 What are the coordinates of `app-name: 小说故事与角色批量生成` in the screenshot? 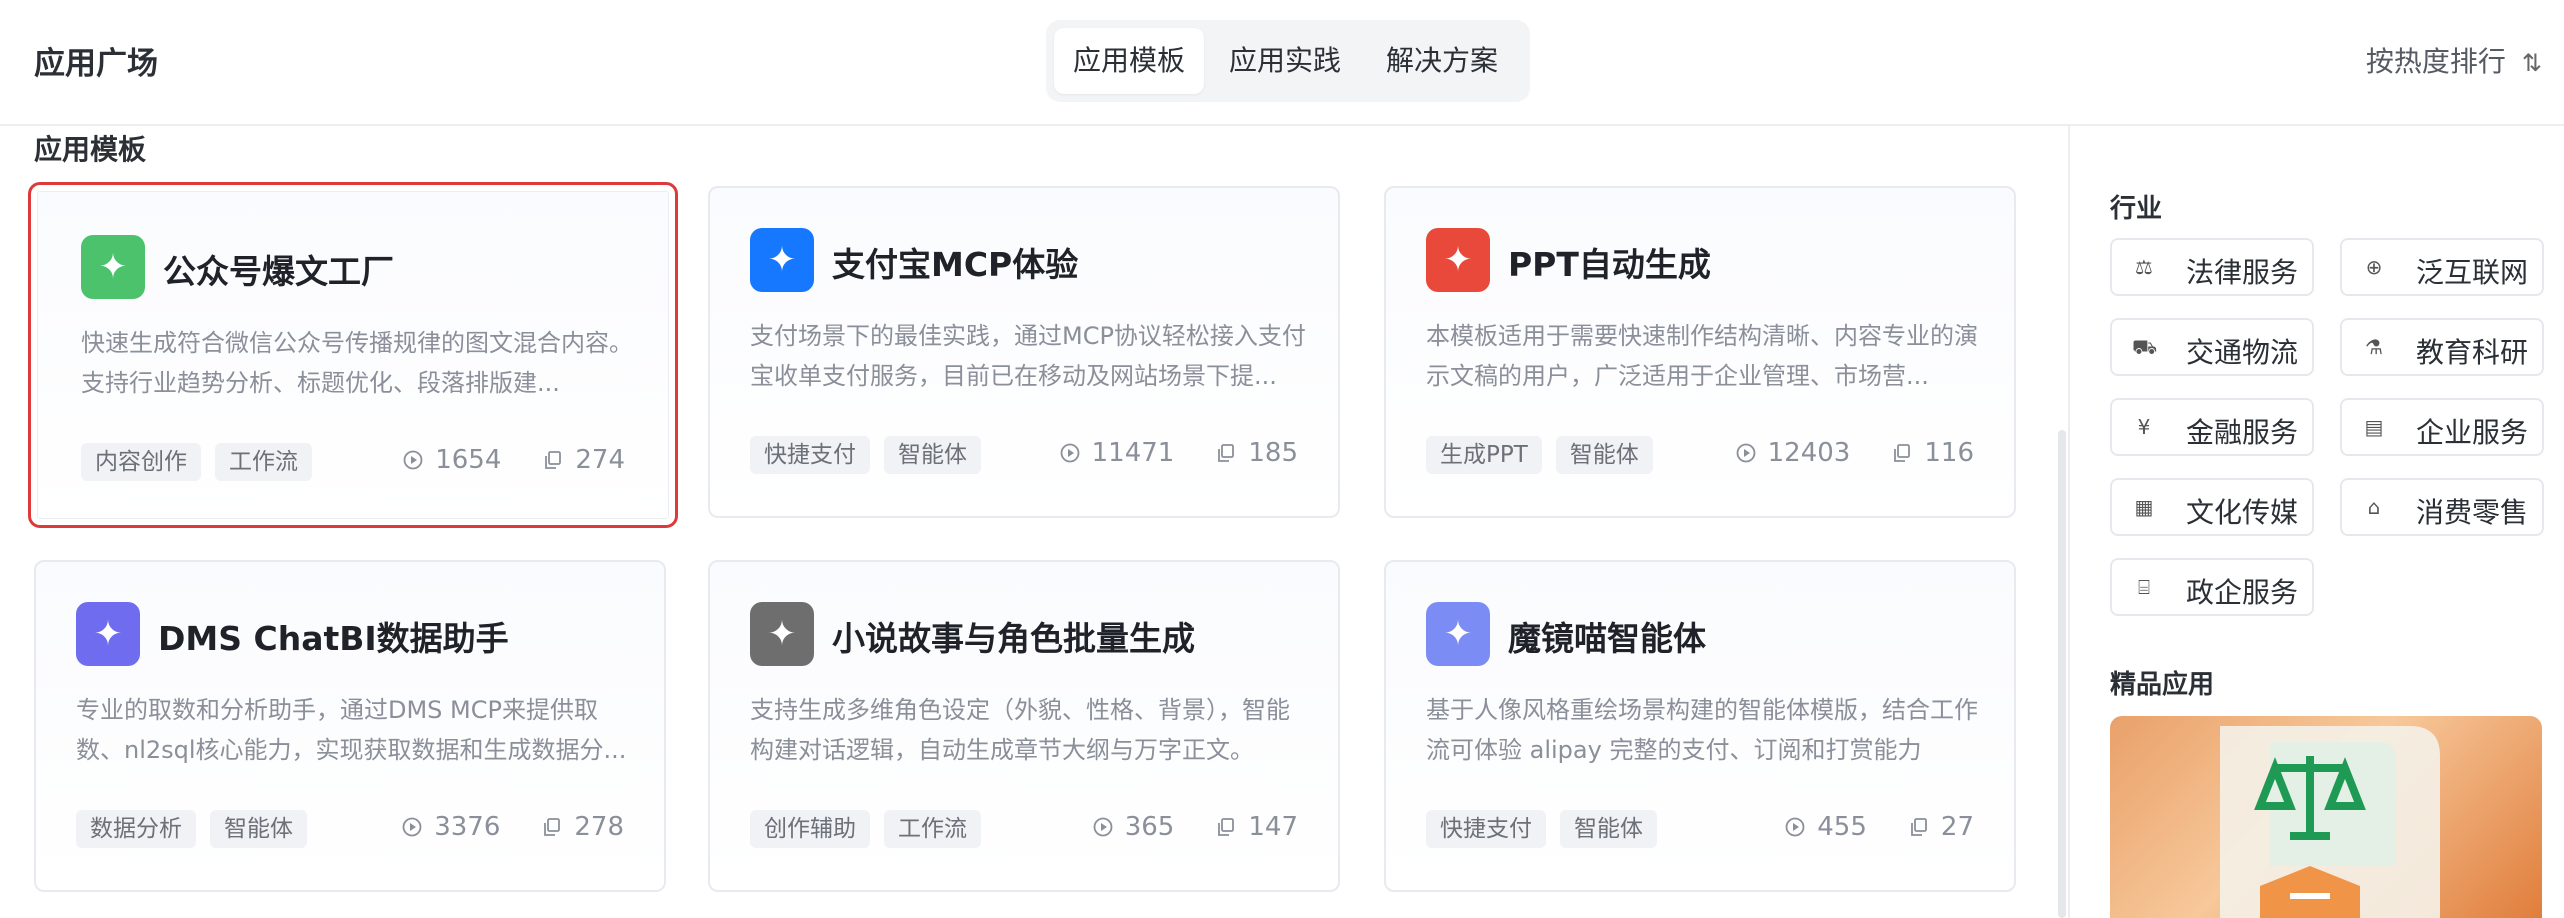 It's located at (1013, 638).